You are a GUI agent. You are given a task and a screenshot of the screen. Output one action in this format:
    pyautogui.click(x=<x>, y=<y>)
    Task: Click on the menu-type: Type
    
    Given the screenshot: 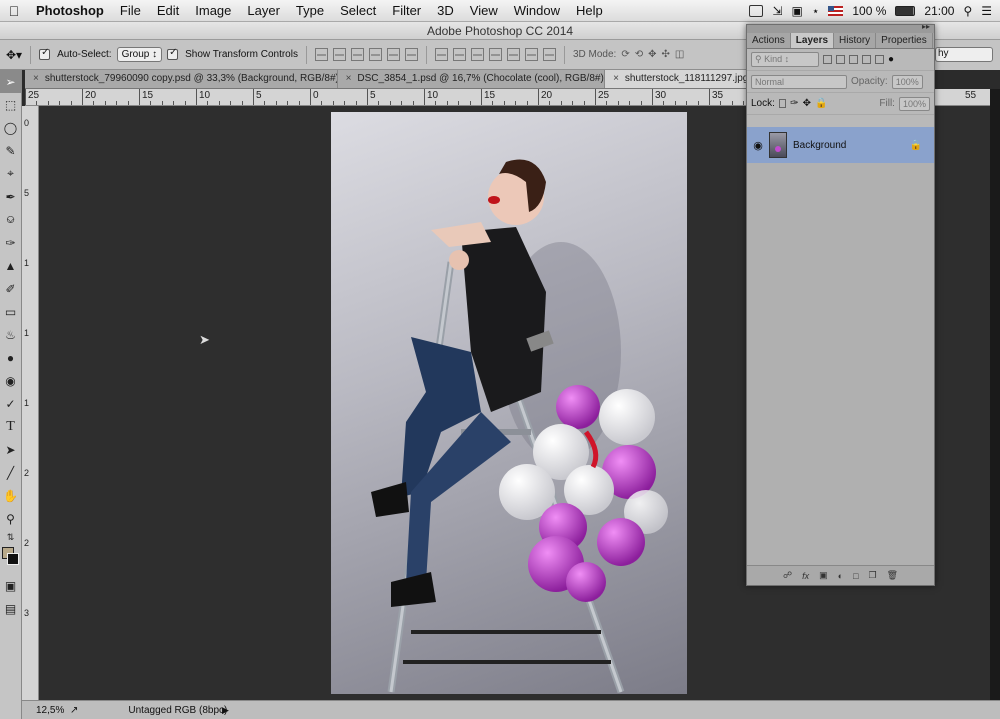 What is the action you would take?
    pyautogui.click(x=310, y=10)
    